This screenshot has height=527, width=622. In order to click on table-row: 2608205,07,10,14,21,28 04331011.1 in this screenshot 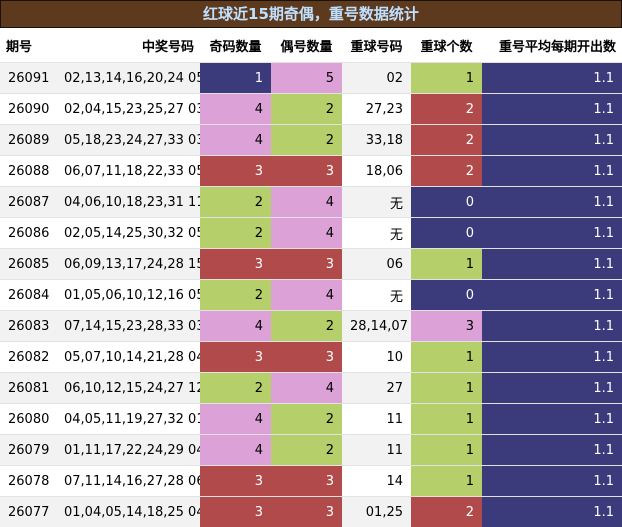, I will do `click(311, 357)`.